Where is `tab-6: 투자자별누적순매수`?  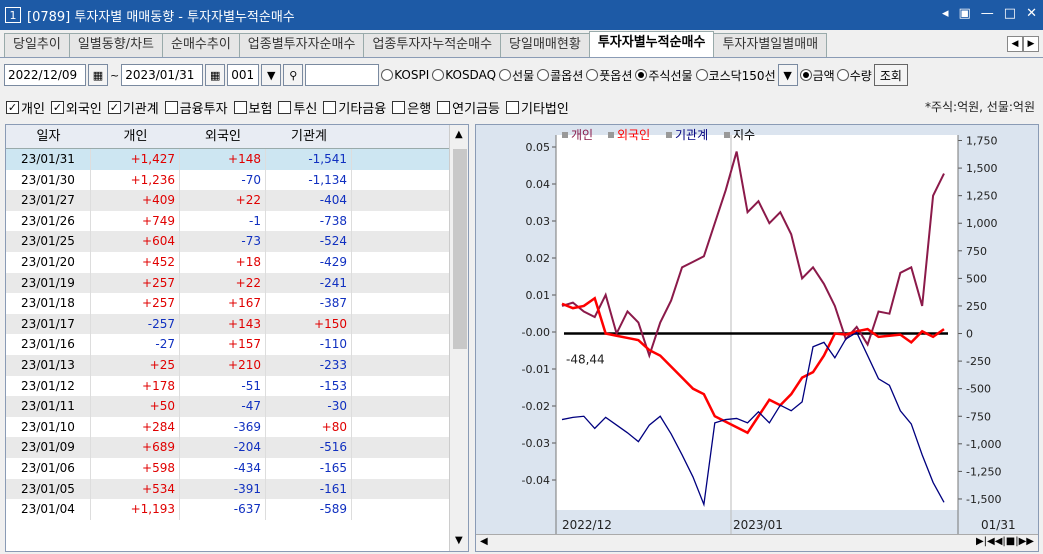
tab-6: 투자자별누적순매수 is located at coordinates (651, 44).